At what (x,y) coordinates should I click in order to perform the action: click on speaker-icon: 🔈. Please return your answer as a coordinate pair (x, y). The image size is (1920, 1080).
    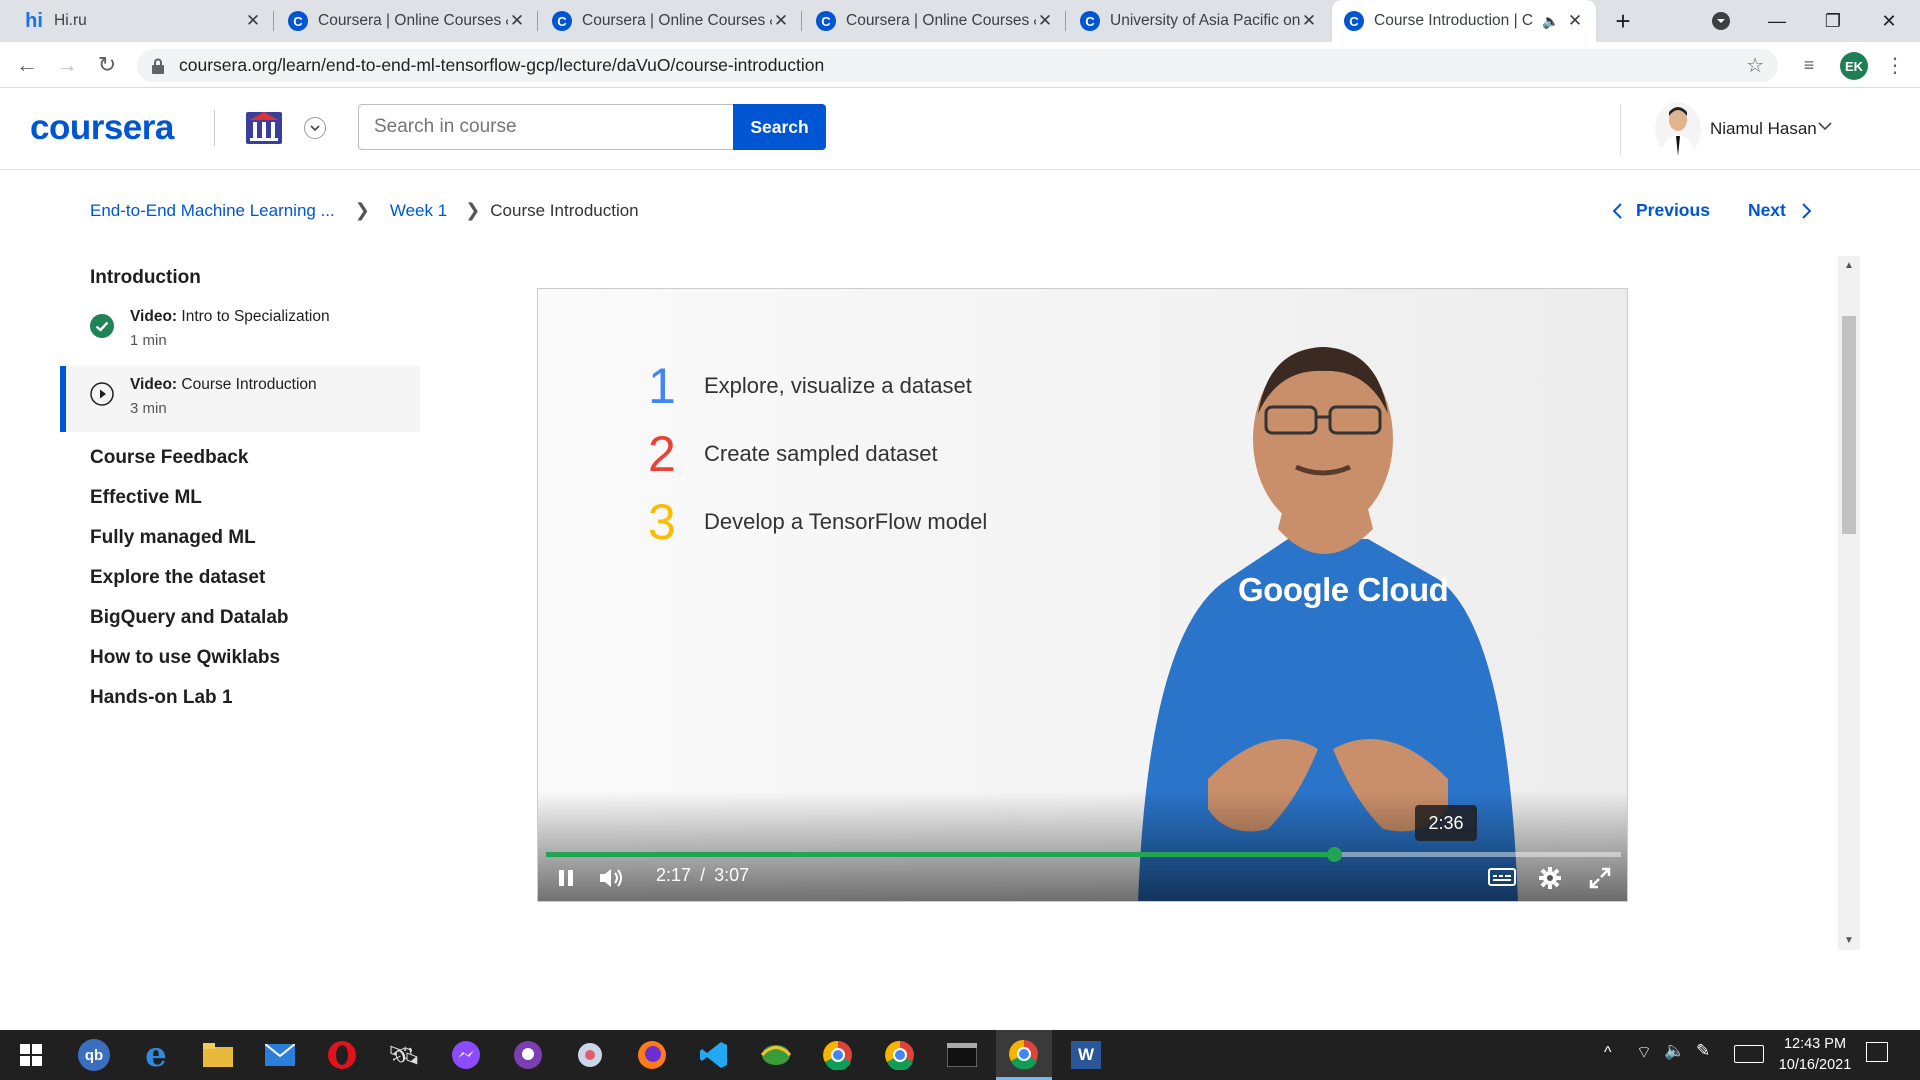
    Looking at the image, I should click on (1551, 21).